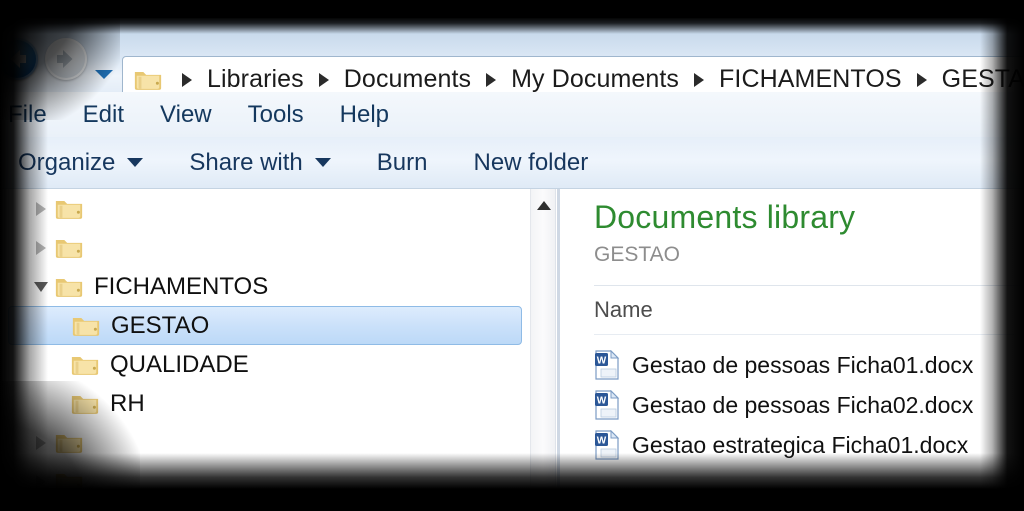 The image size is (1024, 511). I want to click on new-folder-label: New folder, so click(531, 162).